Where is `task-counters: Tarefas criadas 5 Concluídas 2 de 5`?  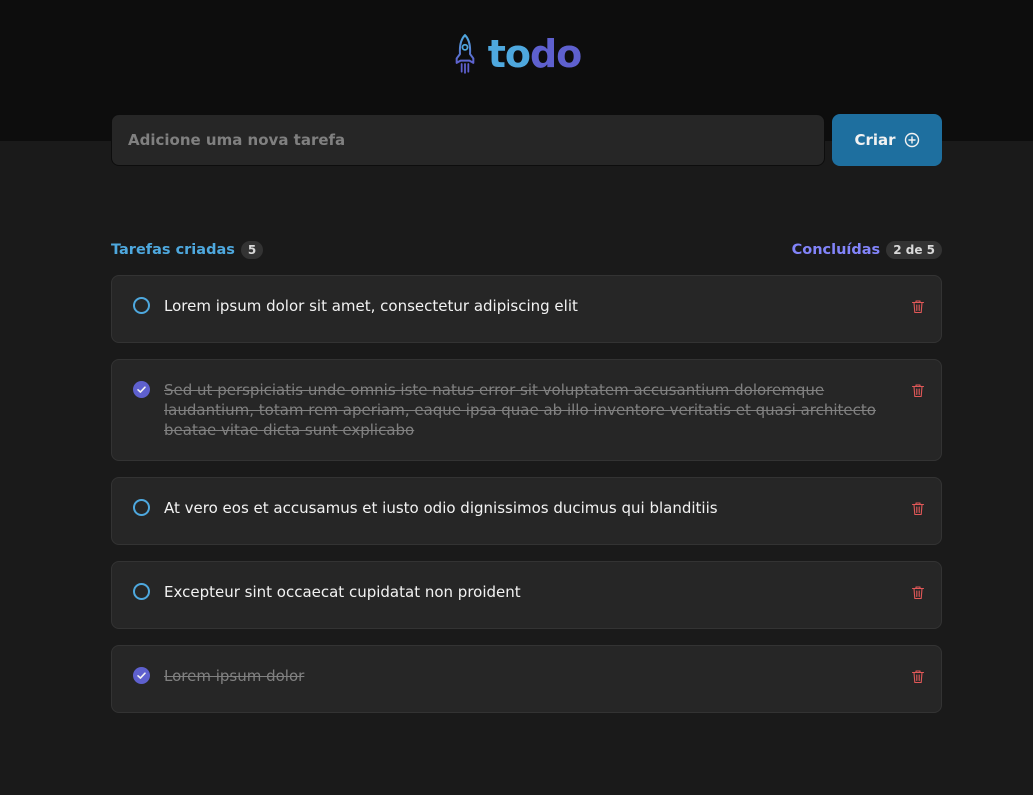 task-counters: Tarefas criadas 5 Concluídas 2 de 5 is located at coordinates (526, 250).